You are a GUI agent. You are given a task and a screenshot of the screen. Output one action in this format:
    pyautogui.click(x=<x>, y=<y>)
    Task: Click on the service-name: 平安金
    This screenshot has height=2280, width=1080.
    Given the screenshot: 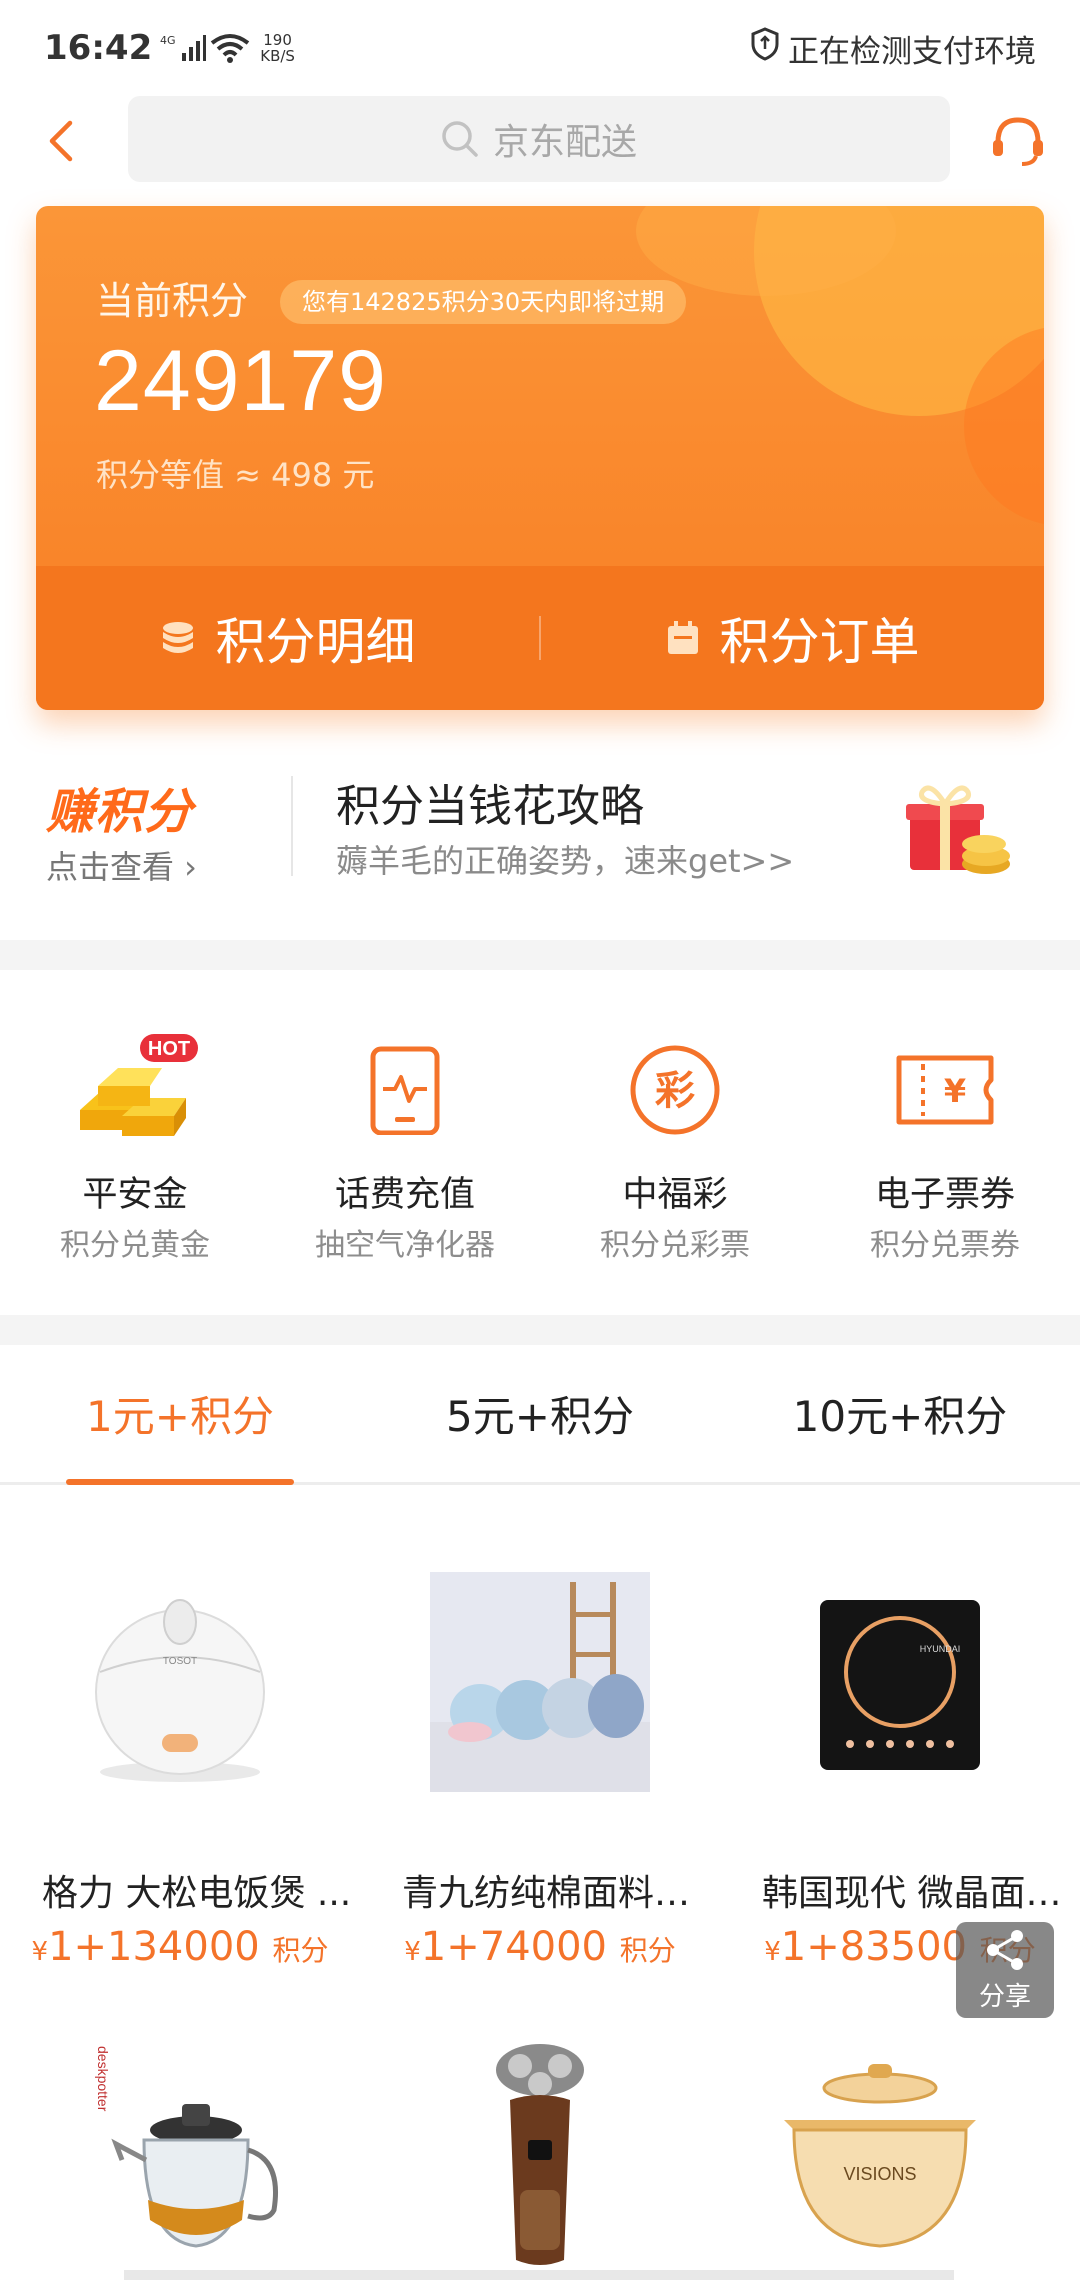 What is the action you would take?
    pyautogui.click(x=135, y=1195)
    